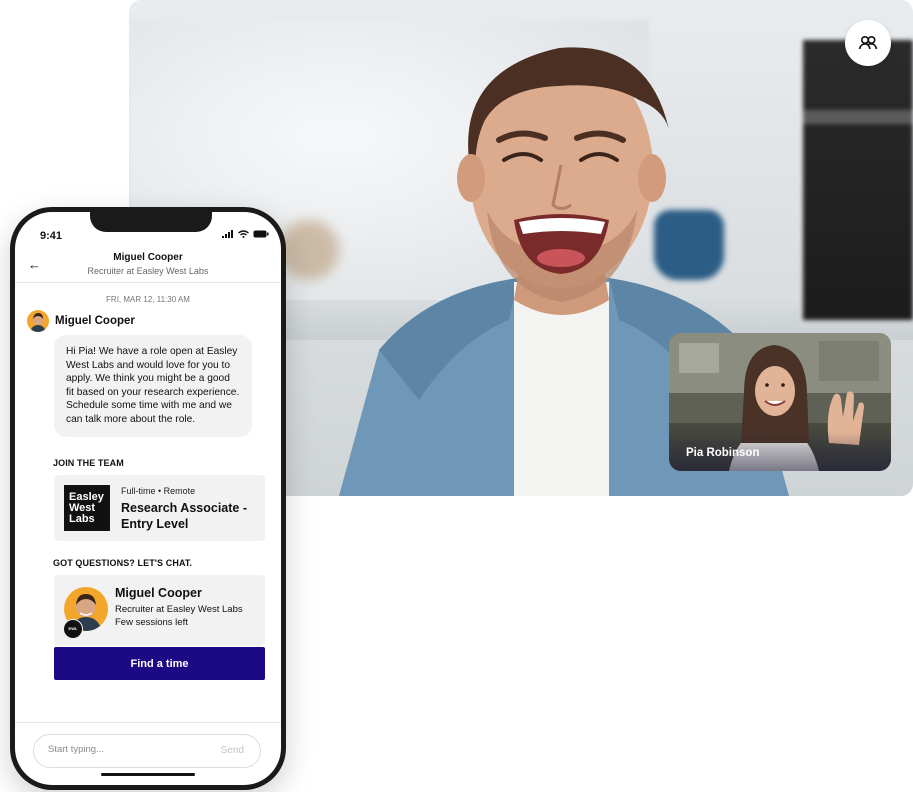  I want to click on wifi-icon, so click(243, 234).